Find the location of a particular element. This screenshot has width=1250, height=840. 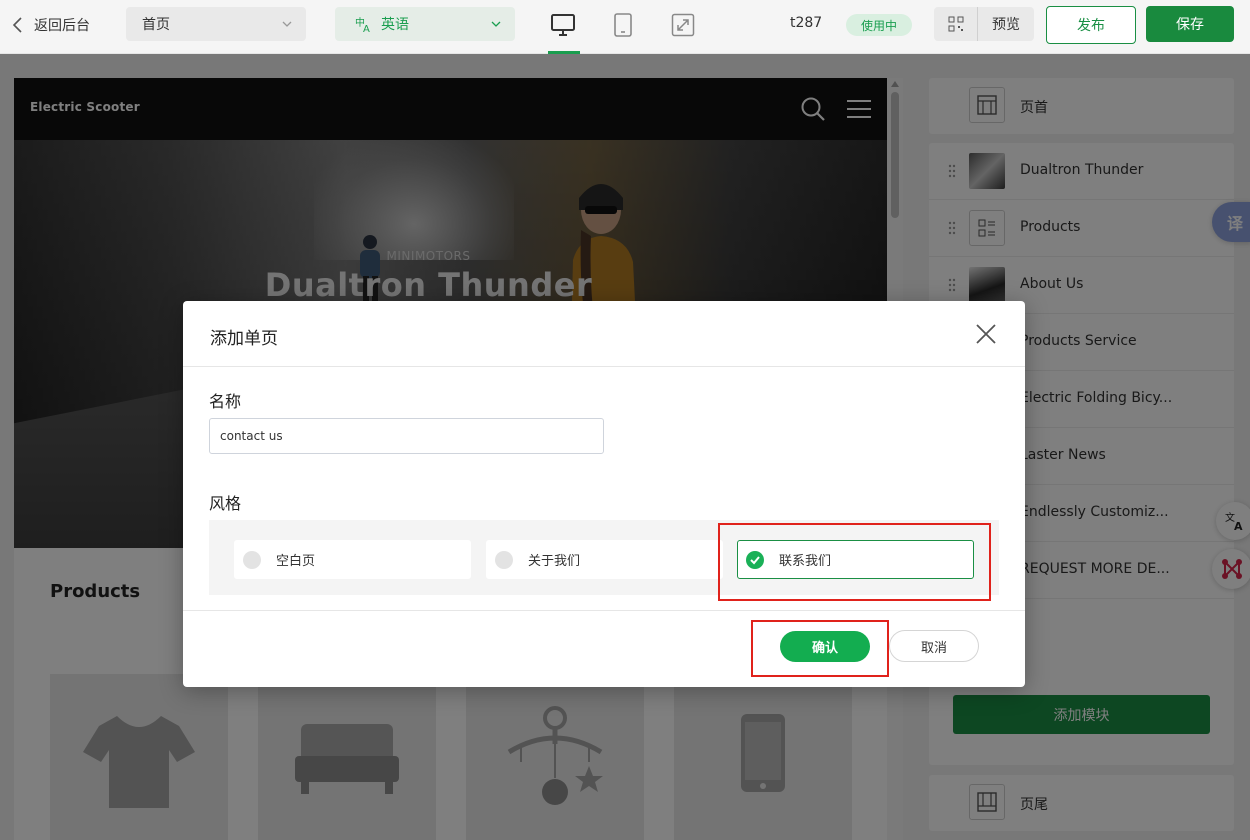

preview-group: 预览 is located at coordinates (984, 24).